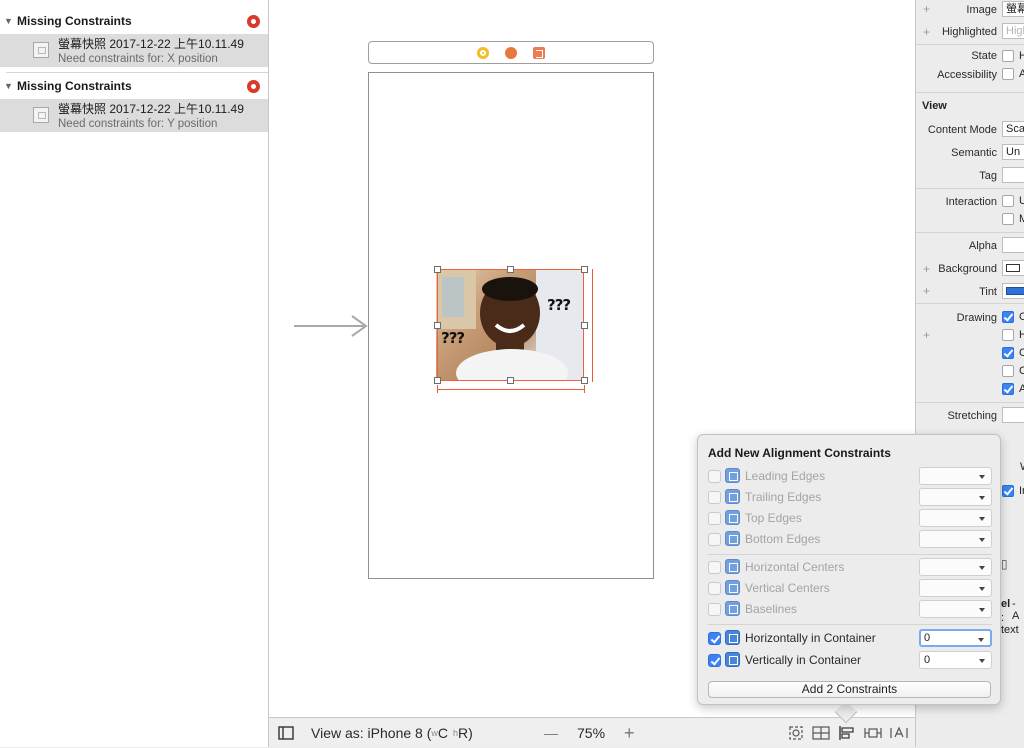 This screenshot has height=748, width=1024. I want to click on constraint-label: Top Edges, so click(773, 518).